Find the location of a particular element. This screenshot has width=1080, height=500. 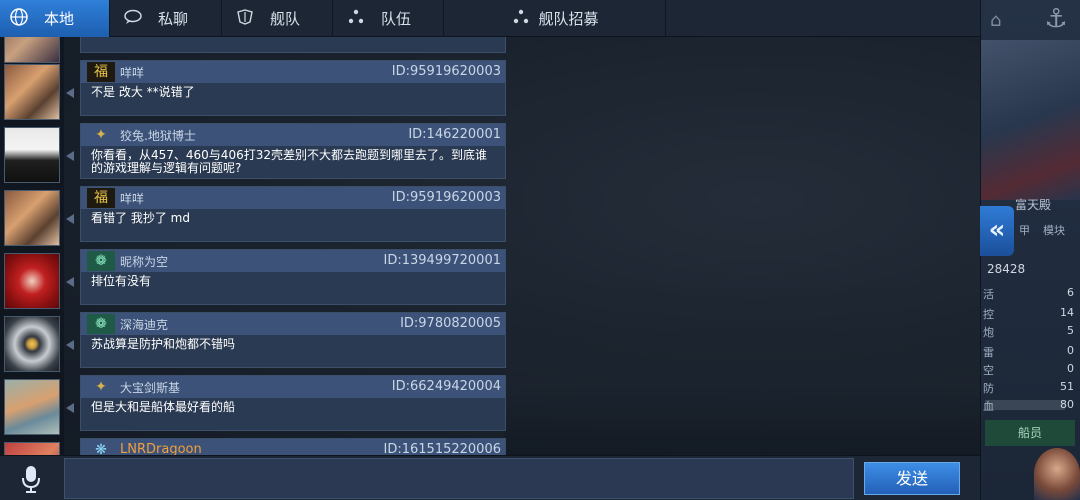

message-header: ✦ 大宝剑斯基 ID:66249420004 is located at coordinates (293, 387).